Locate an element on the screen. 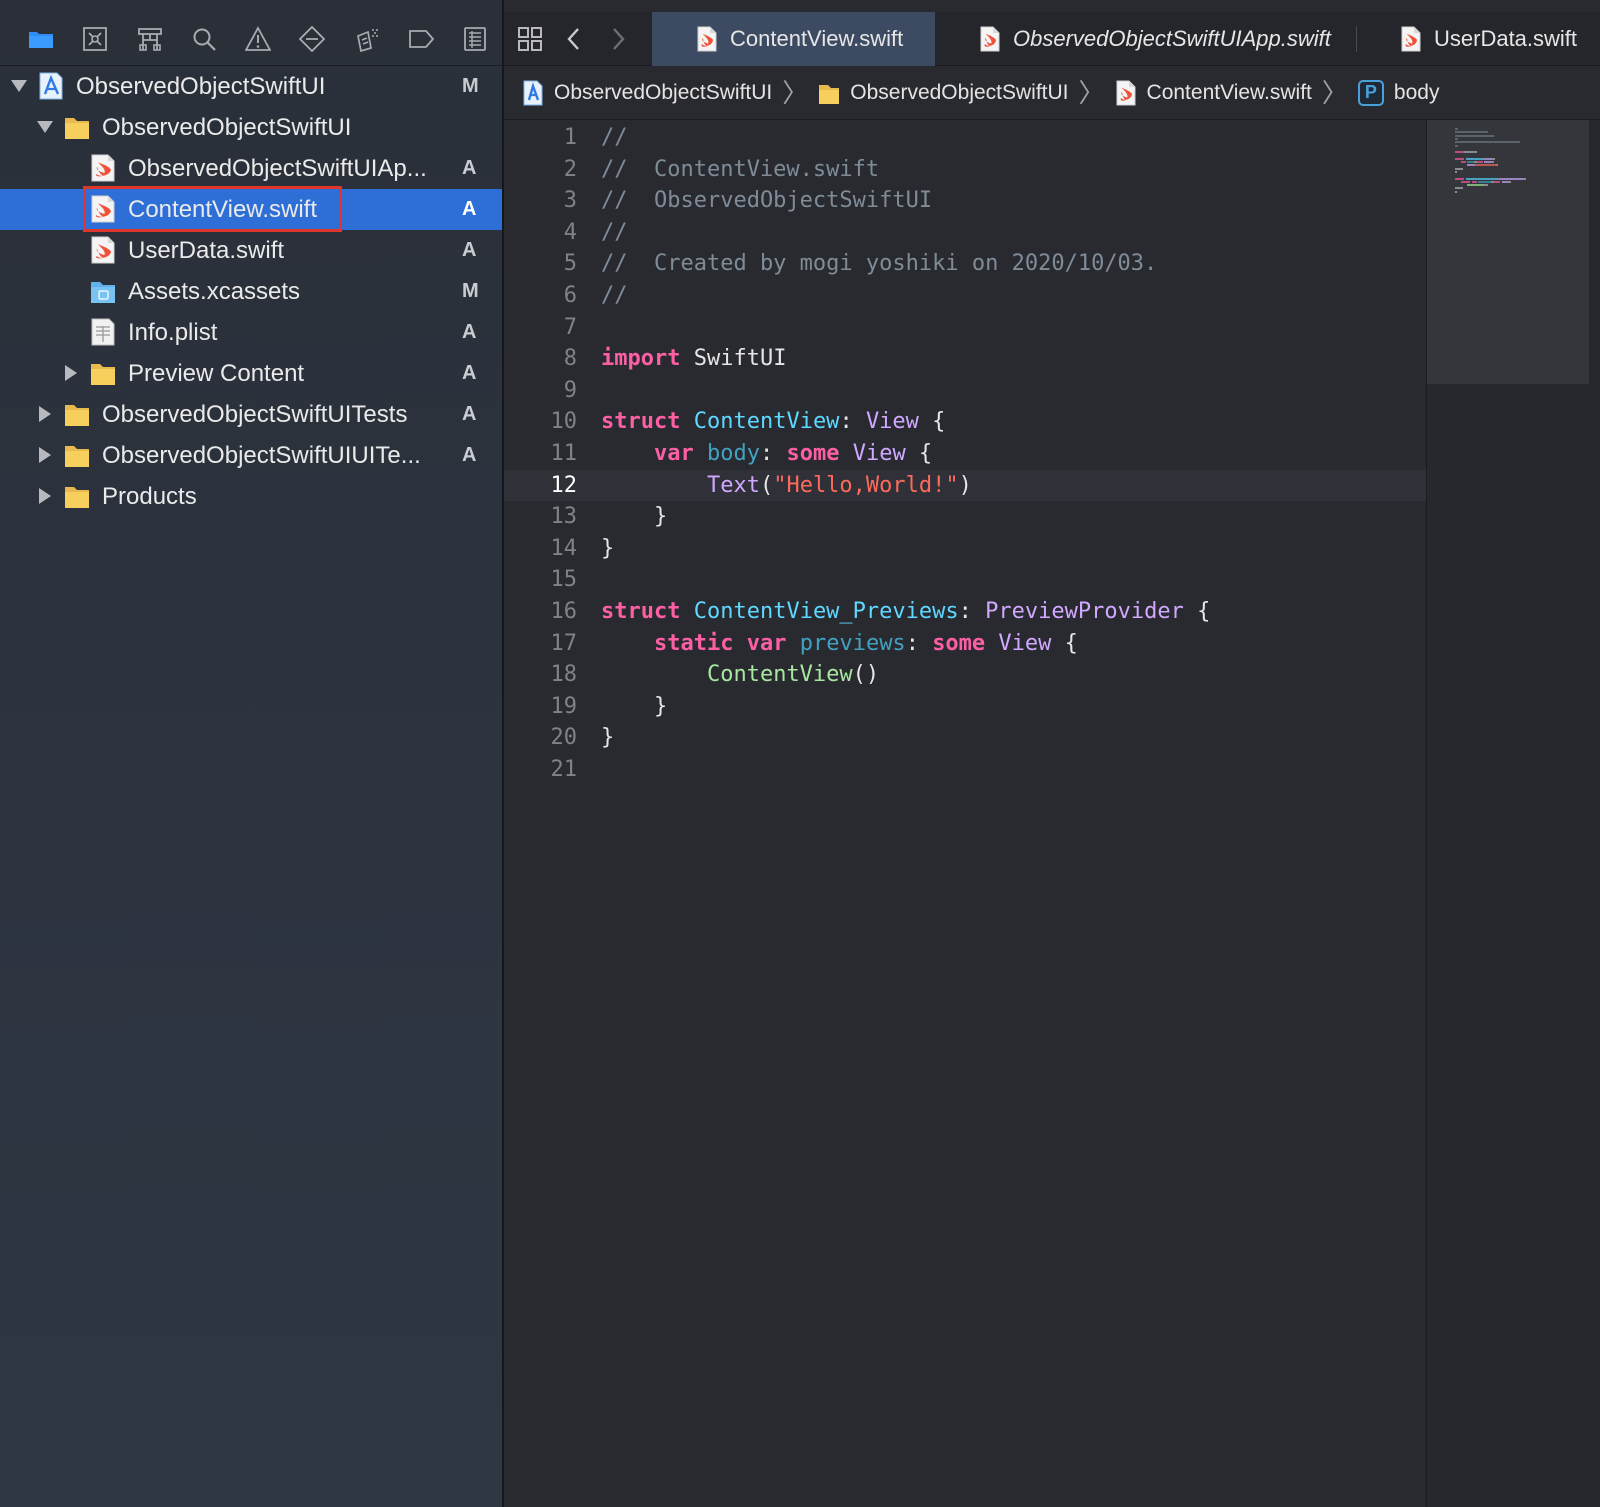 This screenshot has height=1507, width=1600. code-line: 6 // is located at coordinates (965, 296).